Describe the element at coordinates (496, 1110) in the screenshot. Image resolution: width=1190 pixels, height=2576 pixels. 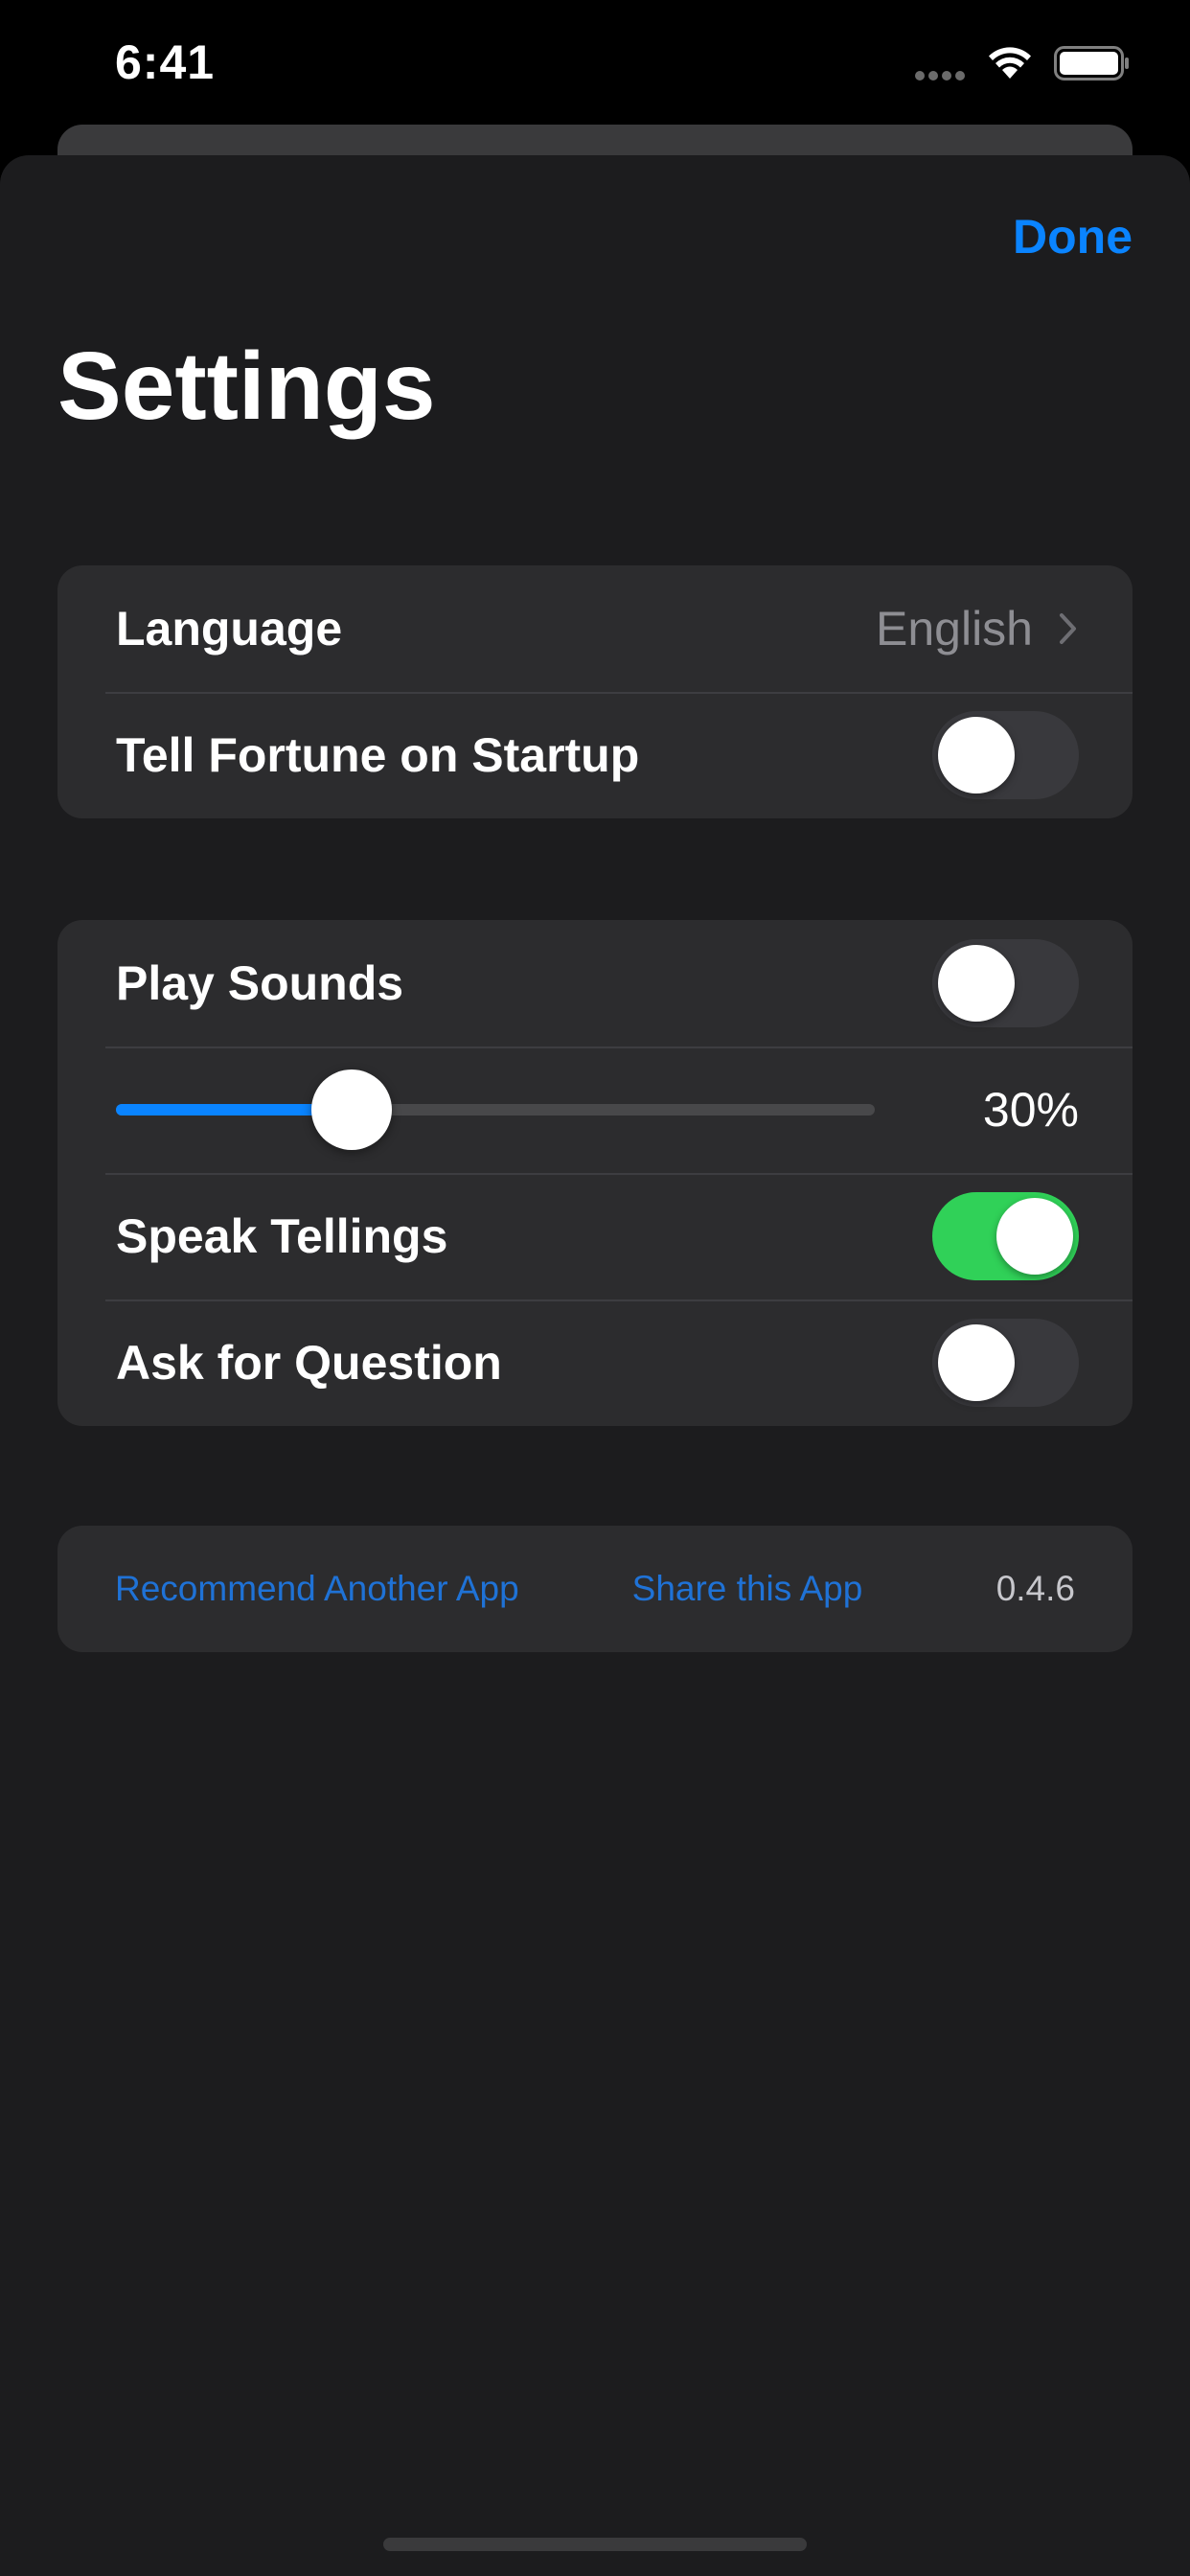
I see `volume-slider` at that location.